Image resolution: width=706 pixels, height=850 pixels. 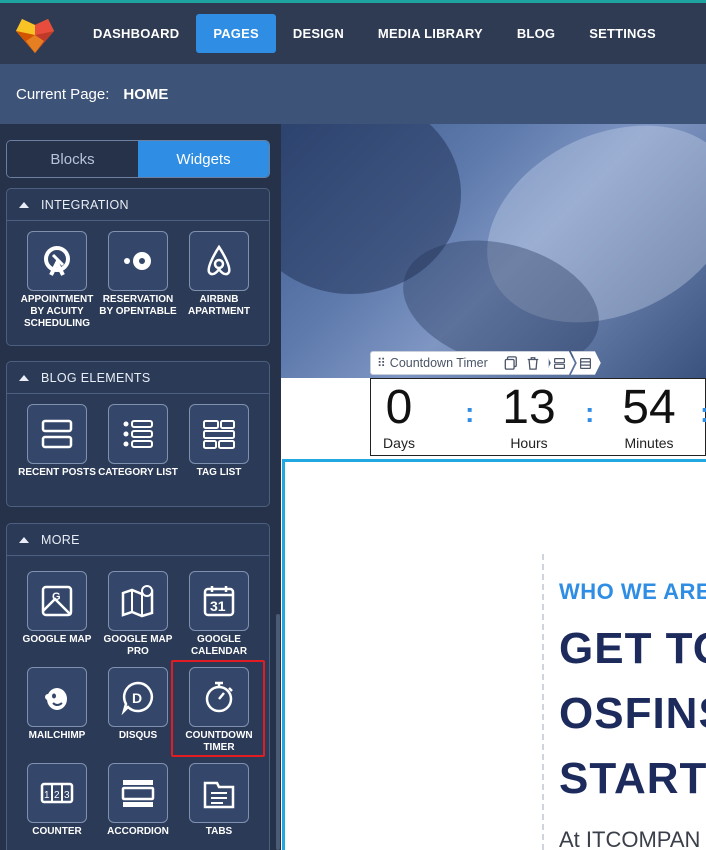 I want to click on widget-label: CATEGORY LIST, so click(x=138, y=472).